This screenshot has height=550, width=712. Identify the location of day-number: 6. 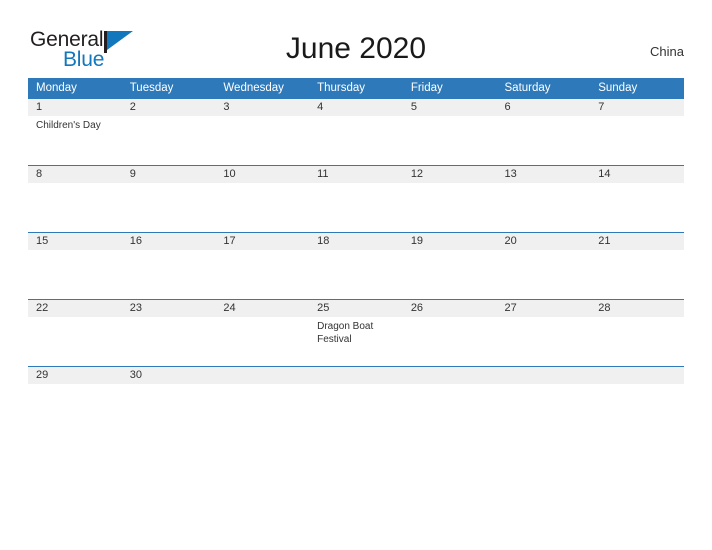
(543, 107).